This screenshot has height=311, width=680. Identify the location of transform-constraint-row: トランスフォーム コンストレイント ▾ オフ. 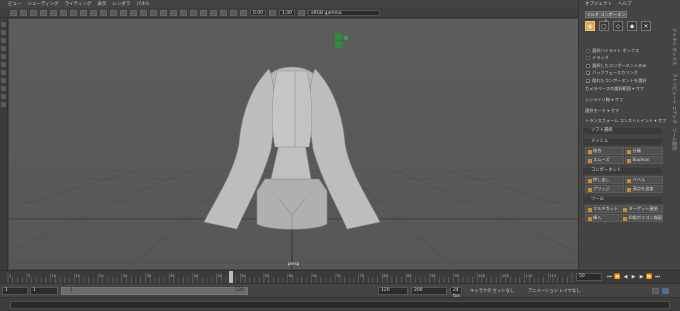
(625, 121).